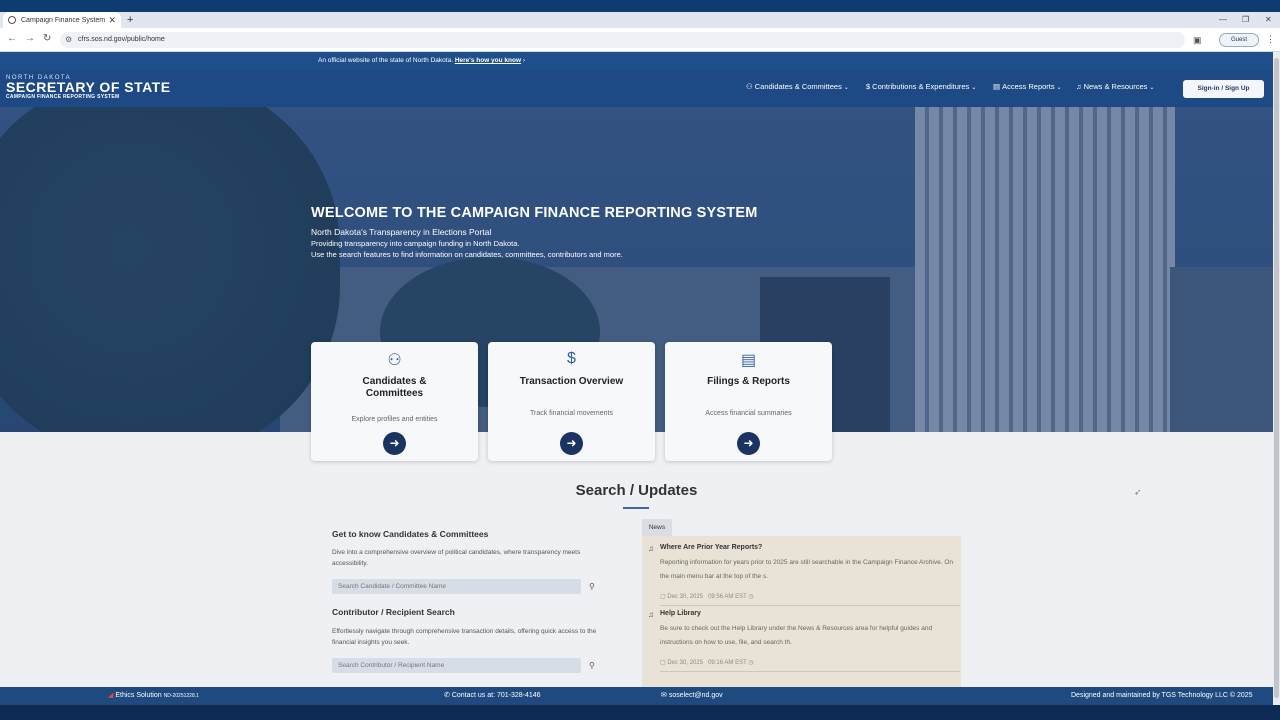 This screenshot has height=720, width=1280. I want to click on url-field: ⚙ cfrs.sos.nd.gov/public/home, so click(622, 40).